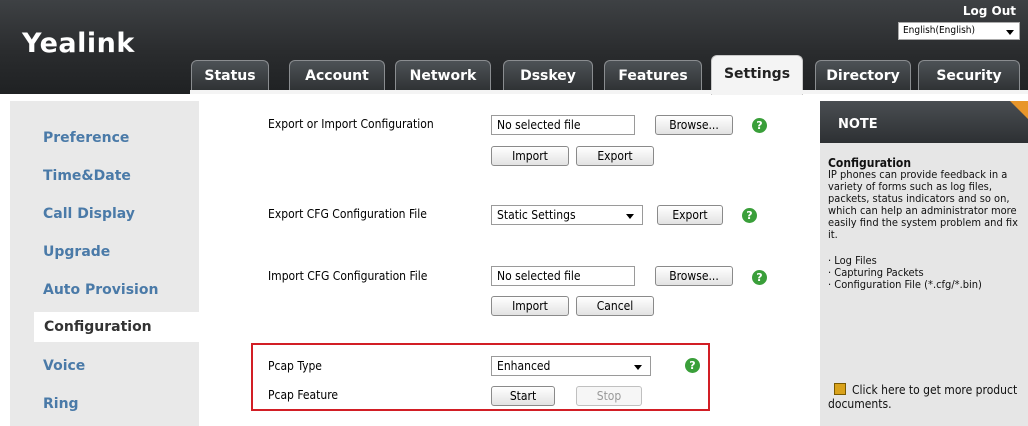 The width and height of the screenshot is (1028, 426). I want to click on sidebar-item-auto-provision: Auto Provision, so click(100, 290).